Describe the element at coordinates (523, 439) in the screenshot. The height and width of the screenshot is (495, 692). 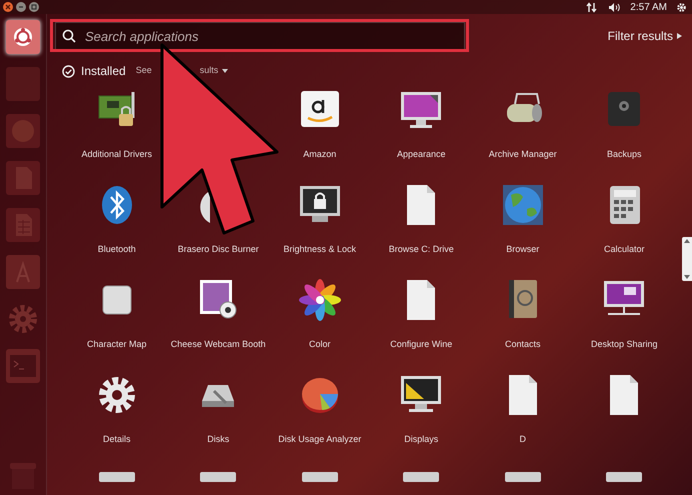
I see `app-label: D` at that location.